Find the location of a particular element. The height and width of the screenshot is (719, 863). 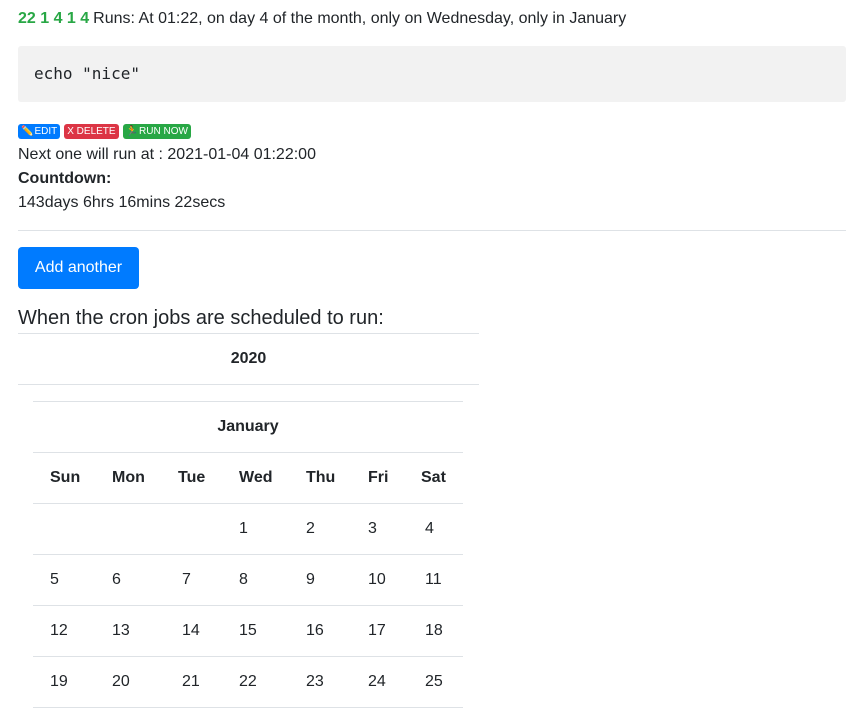

delete-button: X DELETE is located at coordinates (91, 131).